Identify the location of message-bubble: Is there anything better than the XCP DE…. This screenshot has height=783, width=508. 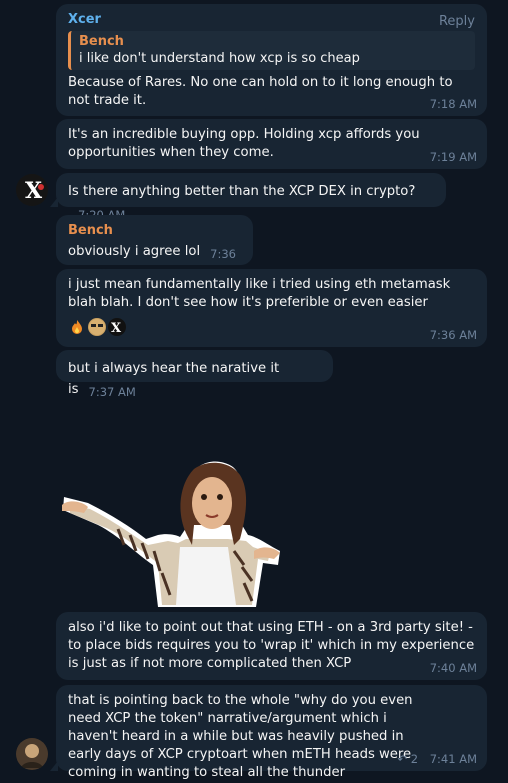
(248, 197).